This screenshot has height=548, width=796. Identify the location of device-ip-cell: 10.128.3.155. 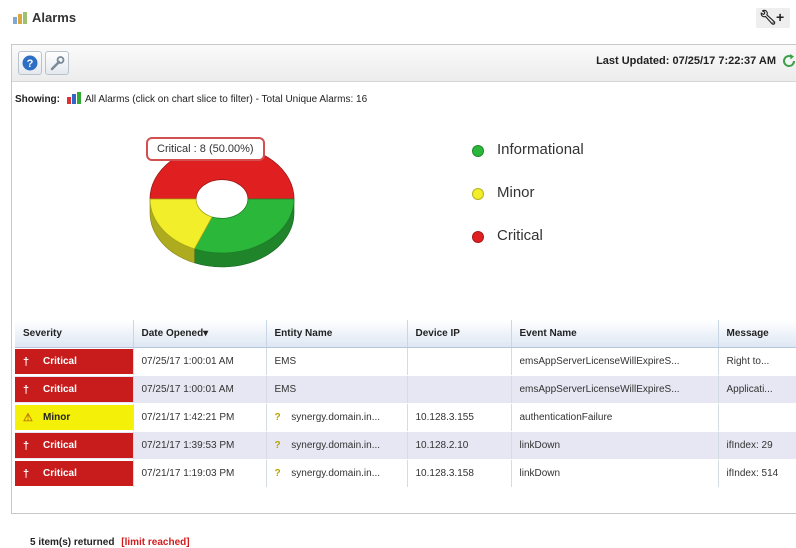
(459, 417).